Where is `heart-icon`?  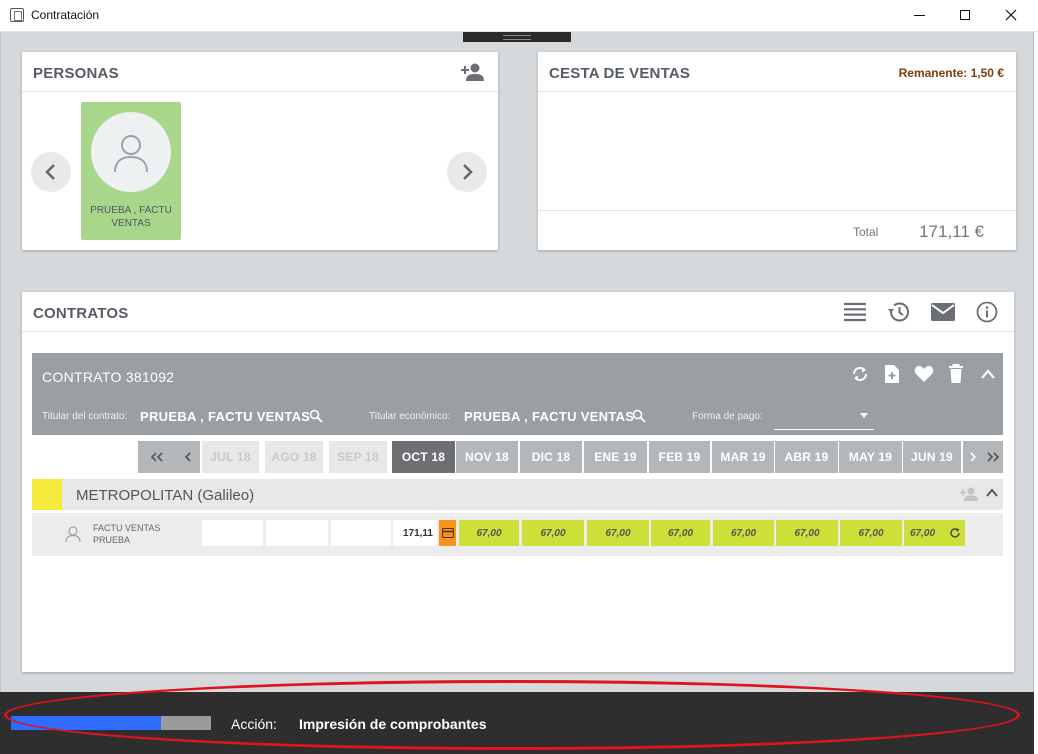 heart-icon is located at coordinates (924, 374).